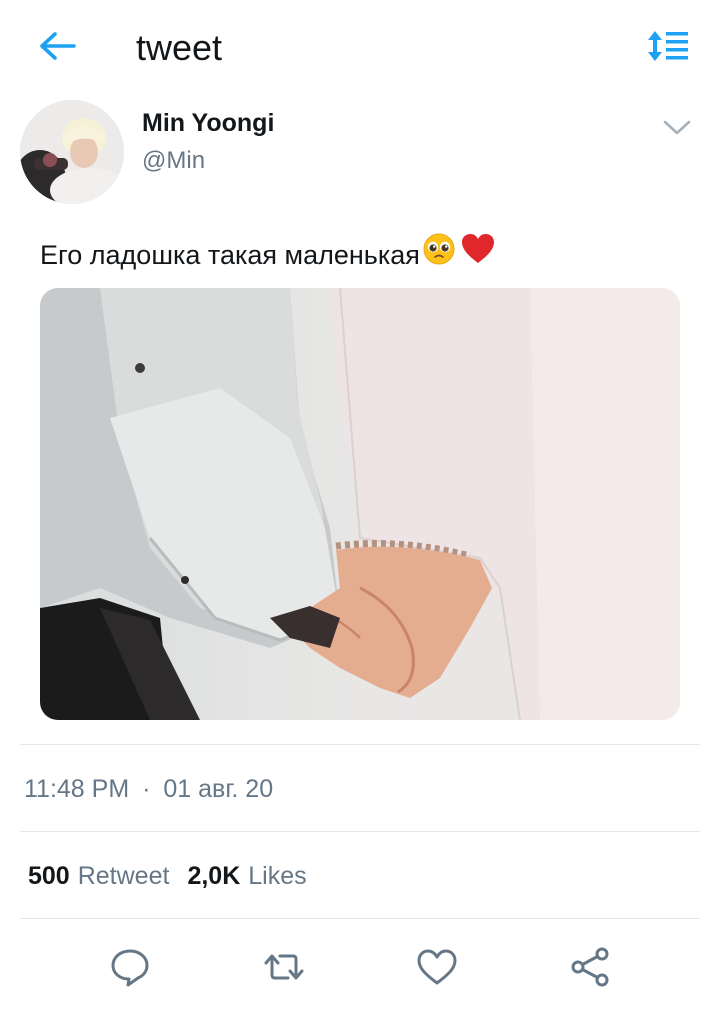  I want to click on back-button, so click(57, 46).